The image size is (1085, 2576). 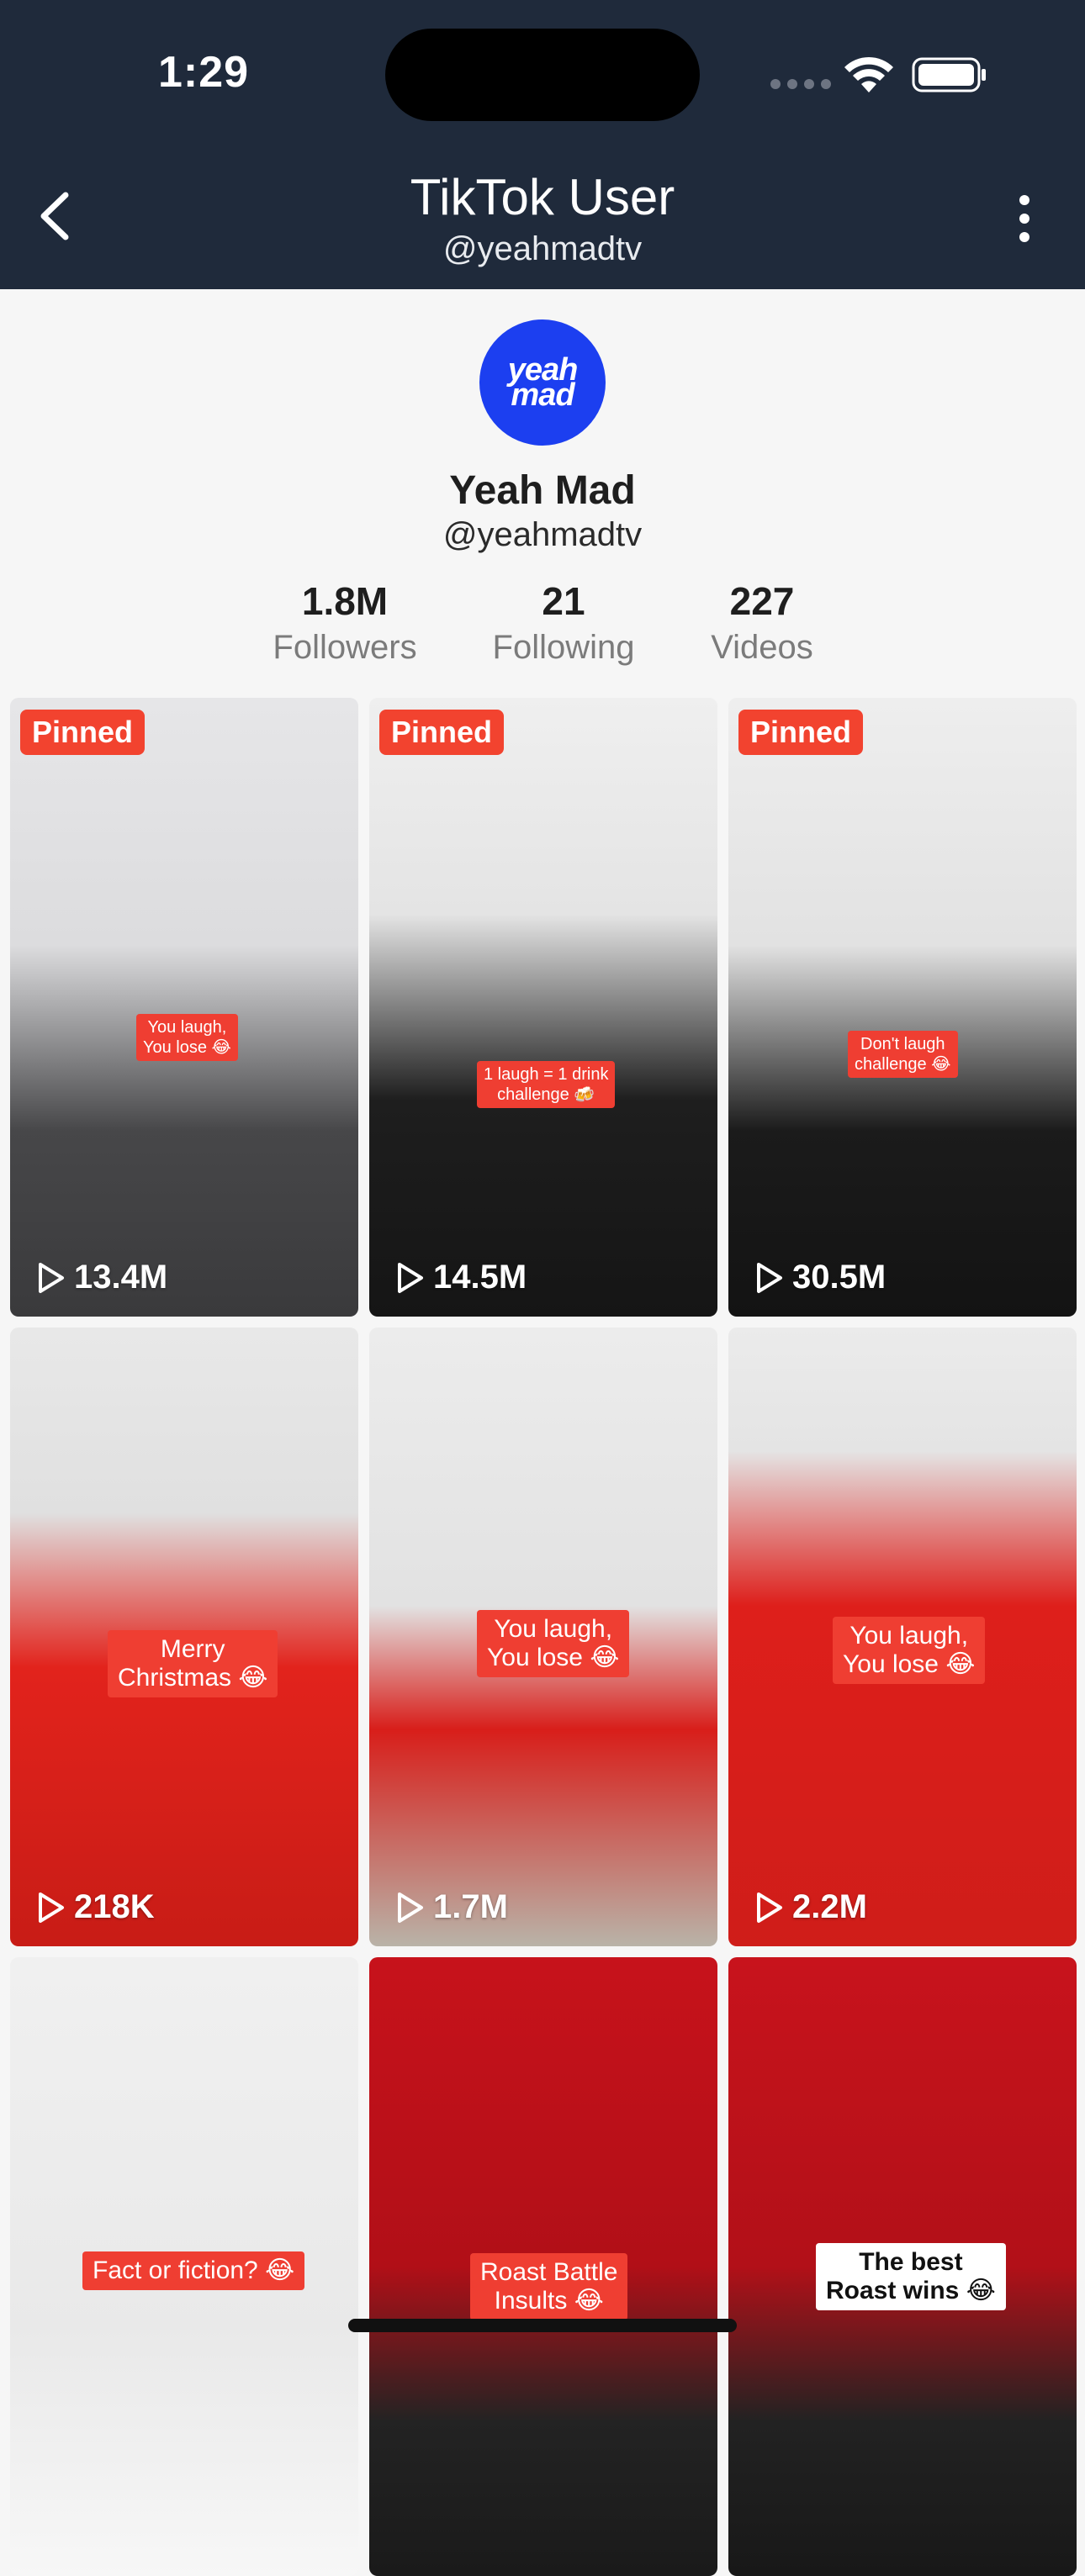 What do you see at coordinates (542, 75) in the screenshot?
I see `dynamic-island` at bounding box center [542, 75].